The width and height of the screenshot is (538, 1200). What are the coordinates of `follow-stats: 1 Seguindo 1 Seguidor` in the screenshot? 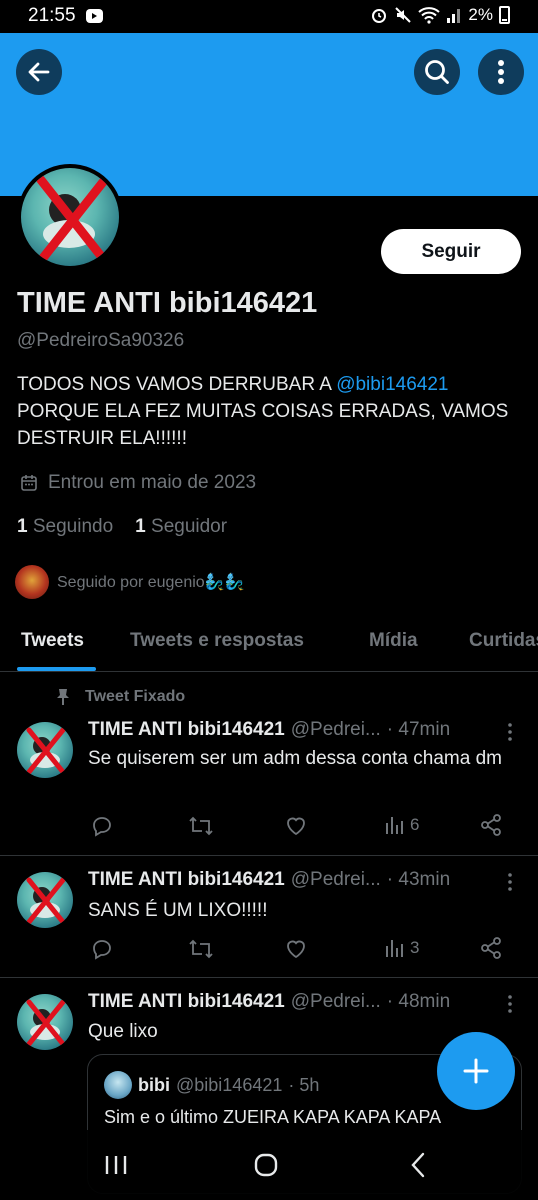 It's located at (122, 527).